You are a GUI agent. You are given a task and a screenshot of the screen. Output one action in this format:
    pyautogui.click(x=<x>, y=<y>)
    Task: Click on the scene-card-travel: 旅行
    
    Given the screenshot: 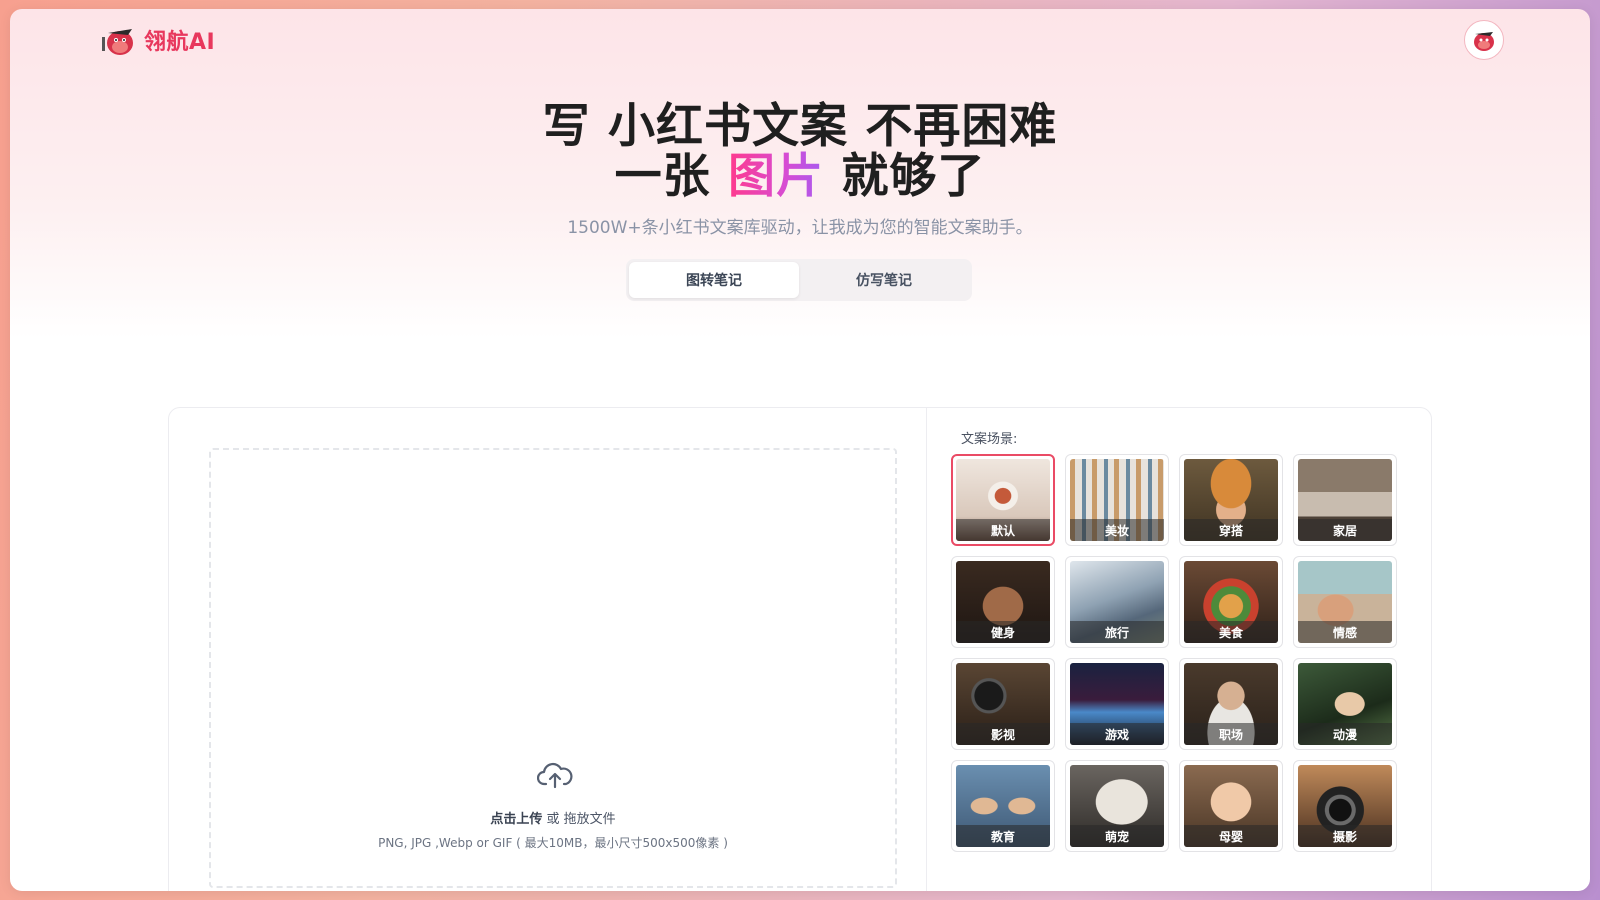 What is the action you would take?
    pyautogui.click(x=1117, y=602)
    